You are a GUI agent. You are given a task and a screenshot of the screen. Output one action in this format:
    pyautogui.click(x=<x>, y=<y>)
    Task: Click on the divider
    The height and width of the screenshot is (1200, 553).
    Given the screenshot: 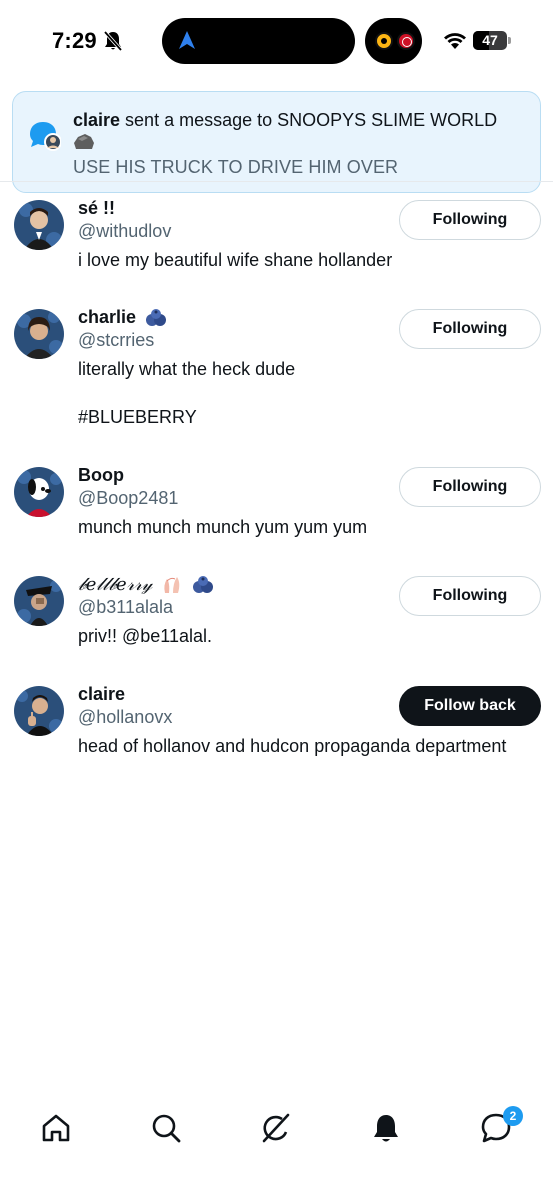 What is the action you would take?
    pyautogui.click(x=276, y=181)
    